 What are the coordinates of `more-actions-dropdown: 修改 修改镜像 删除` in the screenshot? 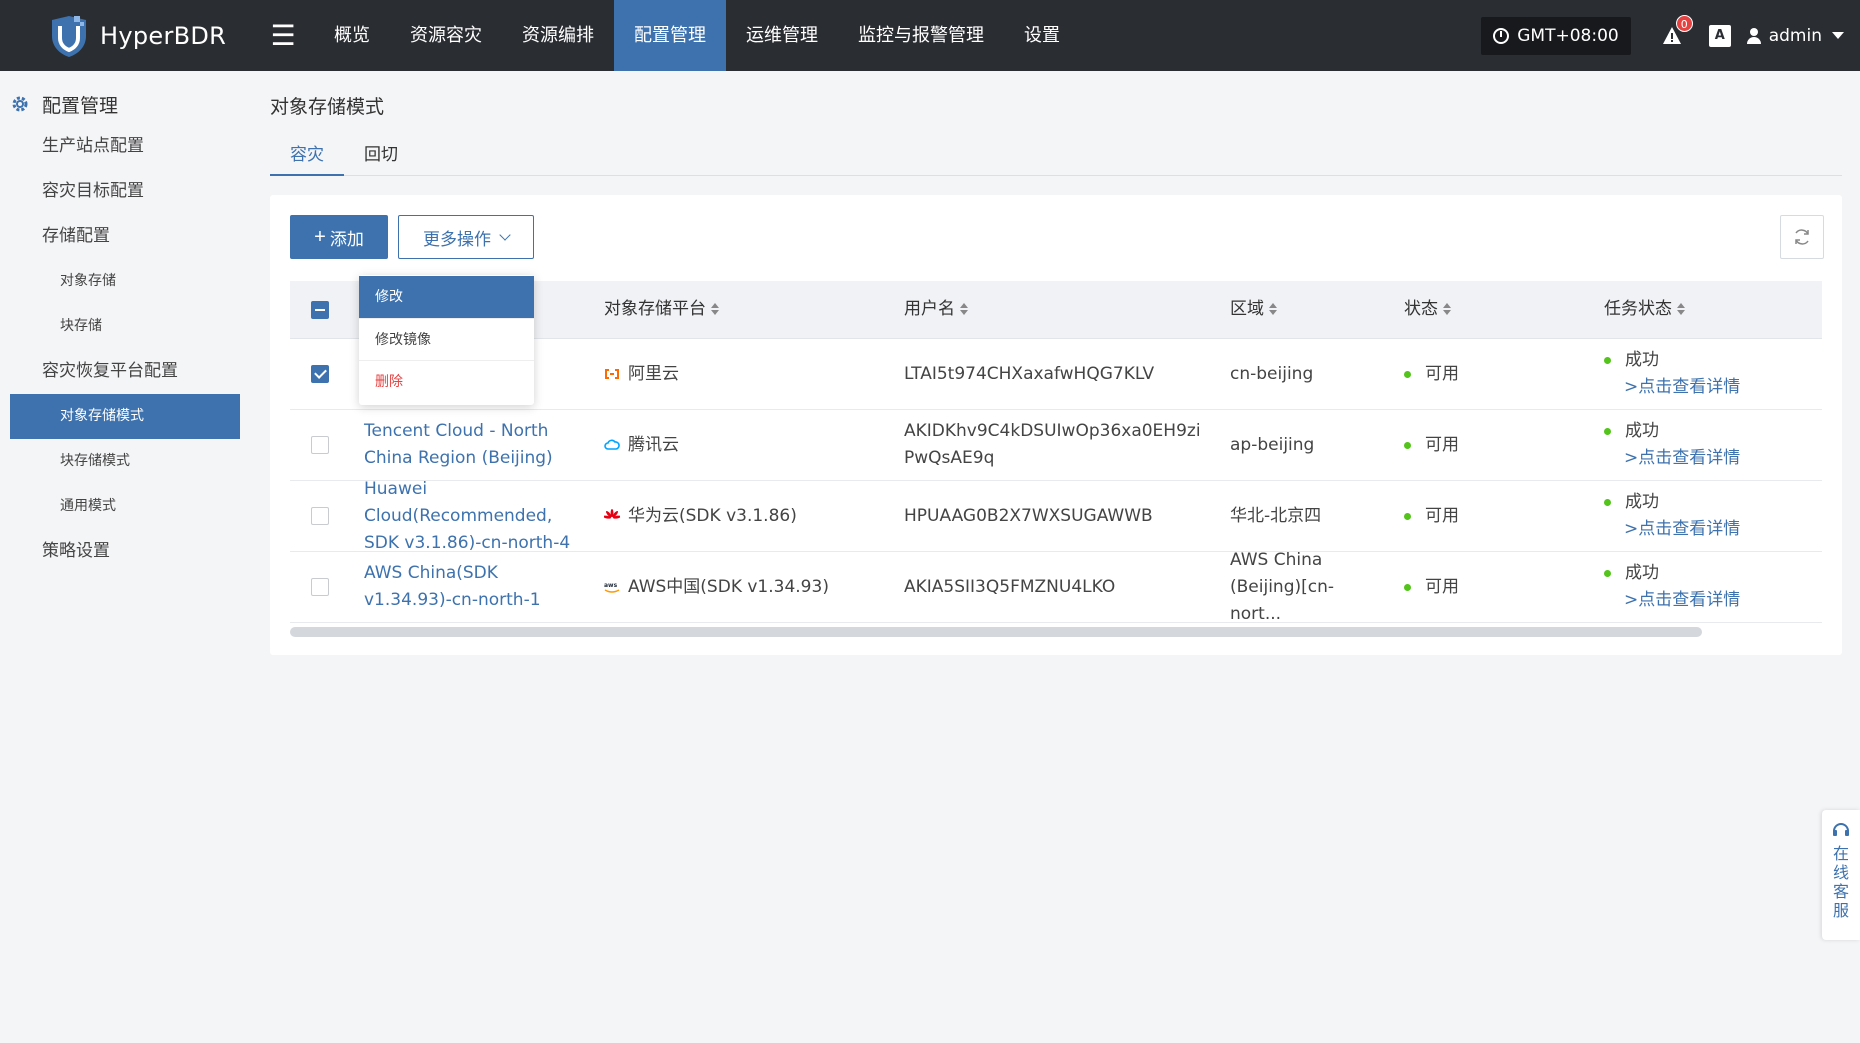 It's located at (446, 340).